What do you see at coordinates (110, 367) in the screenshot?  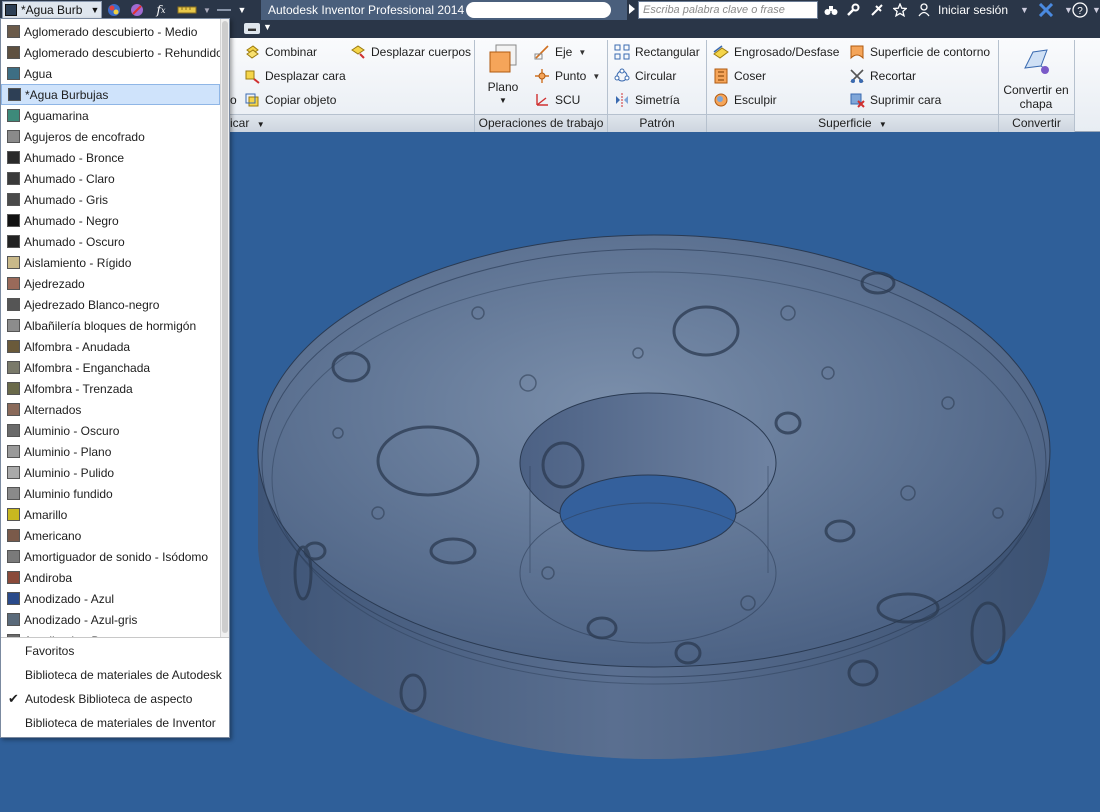 I see `appearance-list-item: Alfombra - Enganchada` at bounding box center [110, 367].